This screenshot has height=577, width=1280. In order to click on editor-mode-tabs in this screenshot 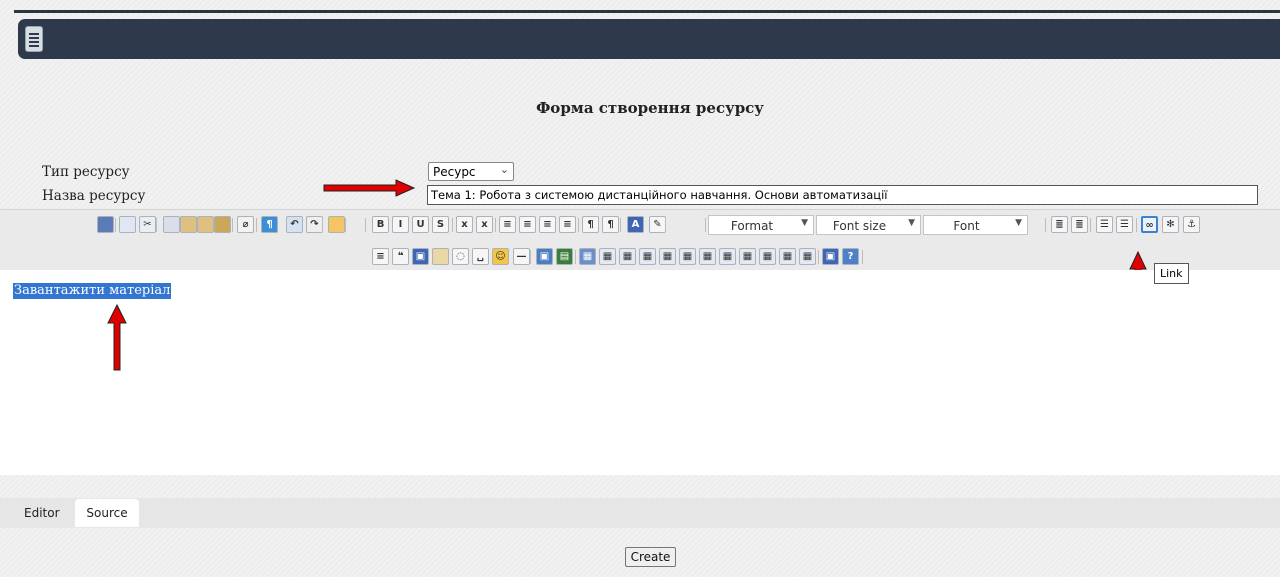, I will do `click(640, 513)`.